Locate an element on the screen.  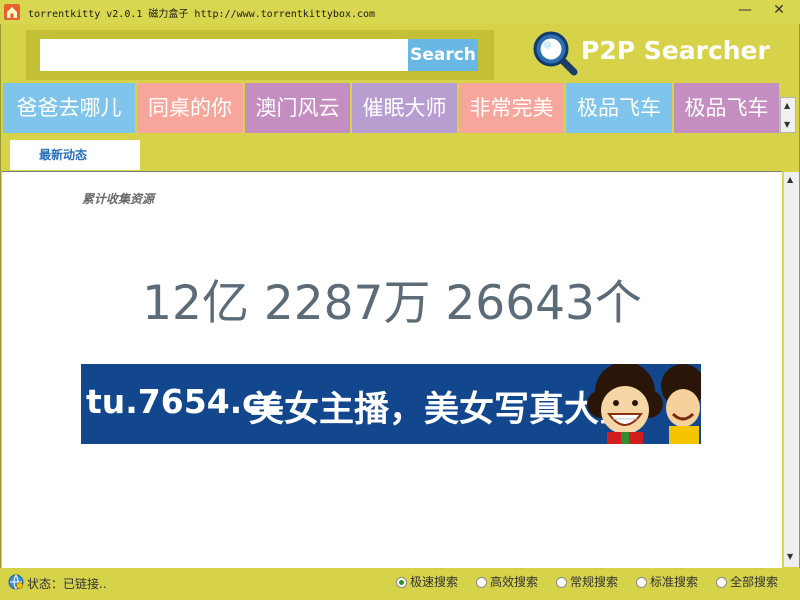
hot-tag: 澳门风云 is located at coordinates (297, 108).